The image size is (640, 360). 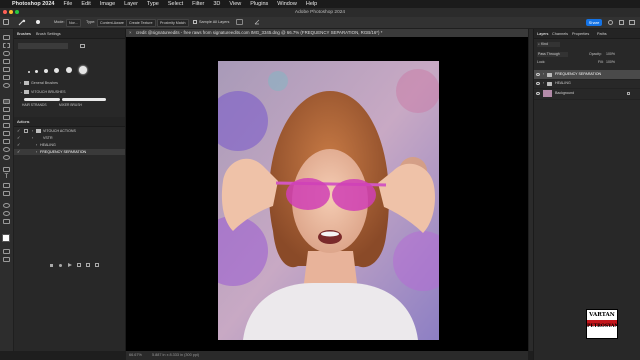 What do you see at coordinates (23, 122) in the screenshot?
I see `tab-actions: Actions` at bounding box center [23, 122].